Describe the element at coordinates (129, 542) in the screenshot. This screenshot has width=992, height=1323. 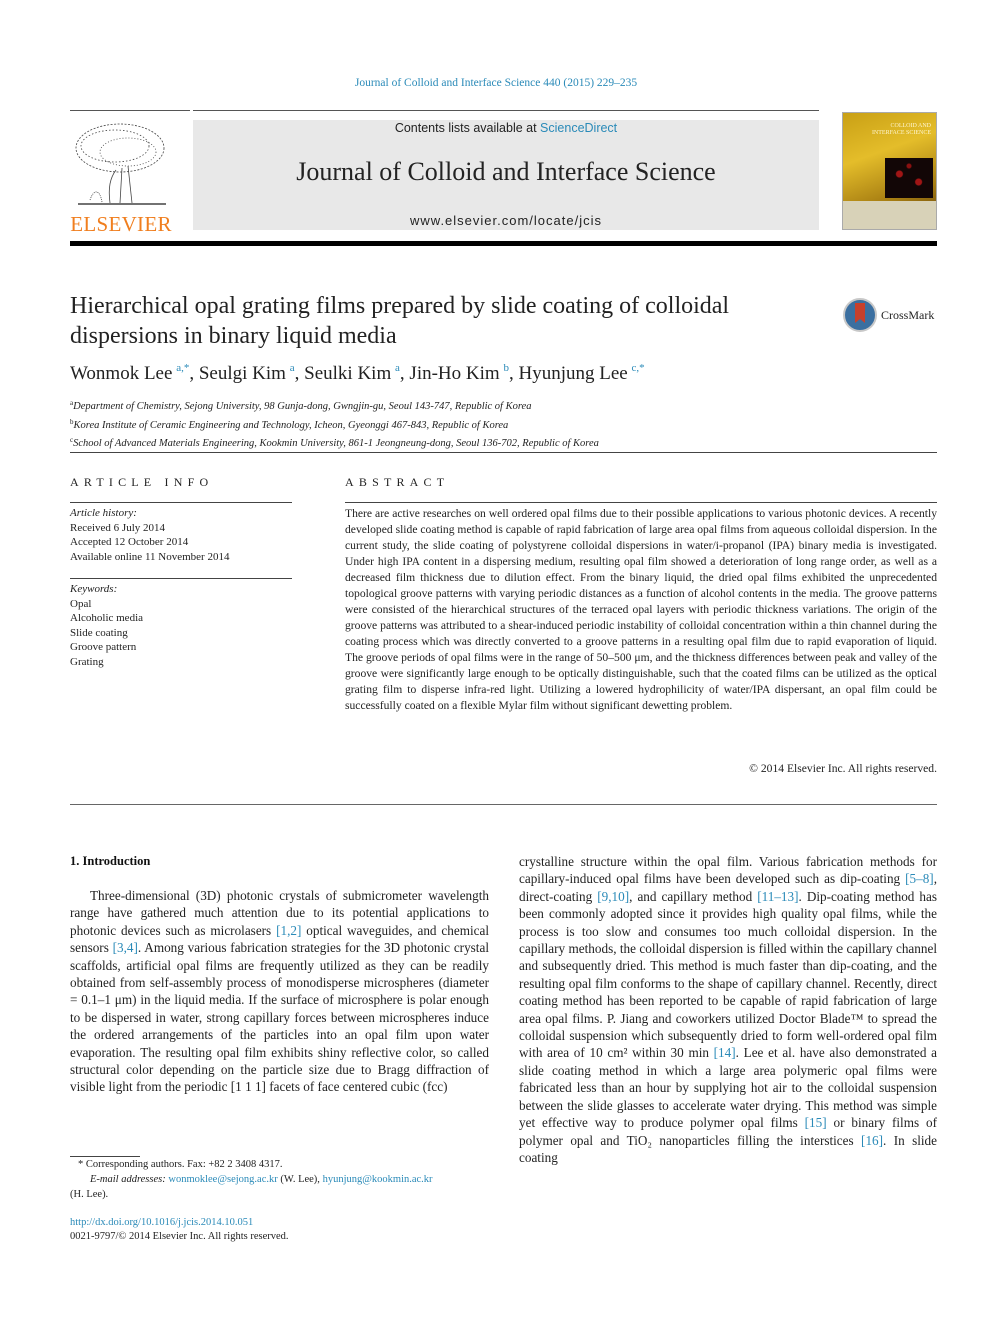
I see `history-accepted: Accepted 12 October 2014` at that location.